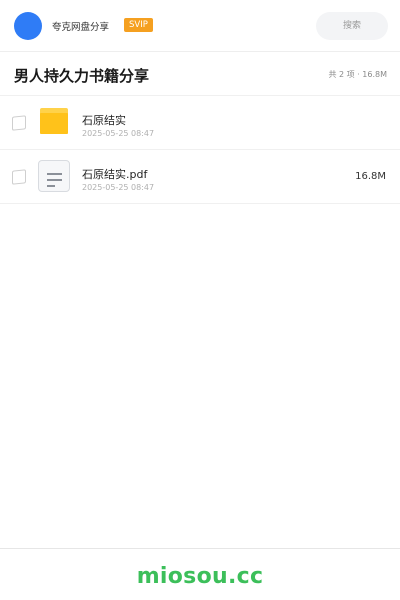  Describe the element at coordinates (81, 27) in the screenshot. I see `app-name: 夸克网盘分享` at that location.